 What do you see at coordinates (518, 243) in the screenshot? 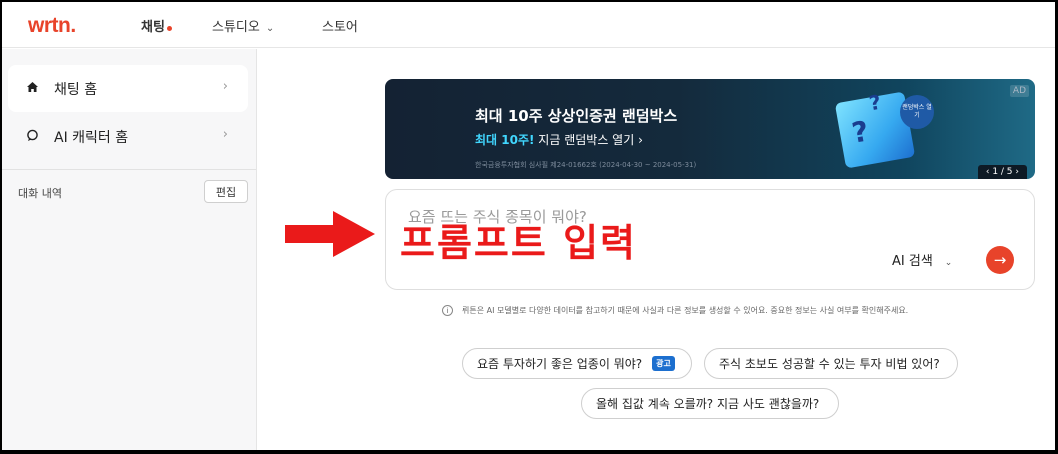
I see `annotation-label: 프롬프트 입력` at bounding box center [518, 243].